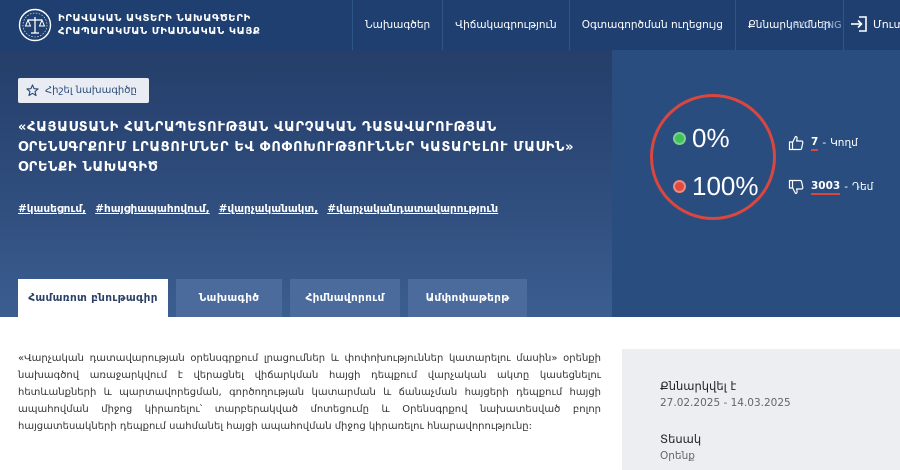 This screenshot has height=470, width=900. I want to click on tab-draft: Նախագիծ, so click(229, 298).